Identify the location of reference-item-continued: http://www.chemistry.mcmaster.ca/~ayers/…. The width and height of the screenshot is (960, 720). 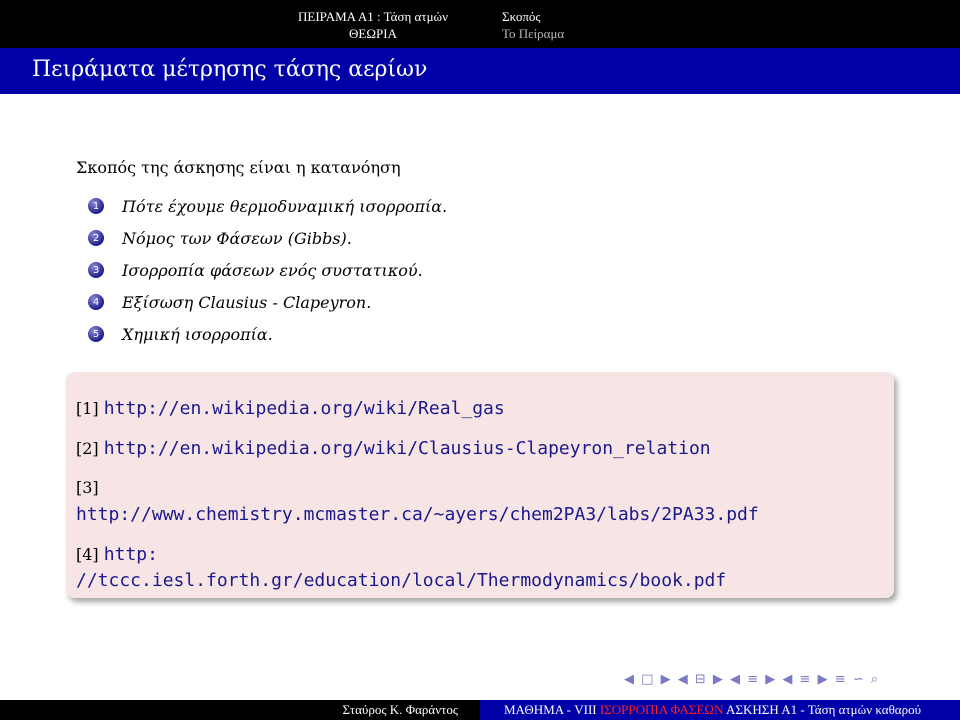
(417, 514).